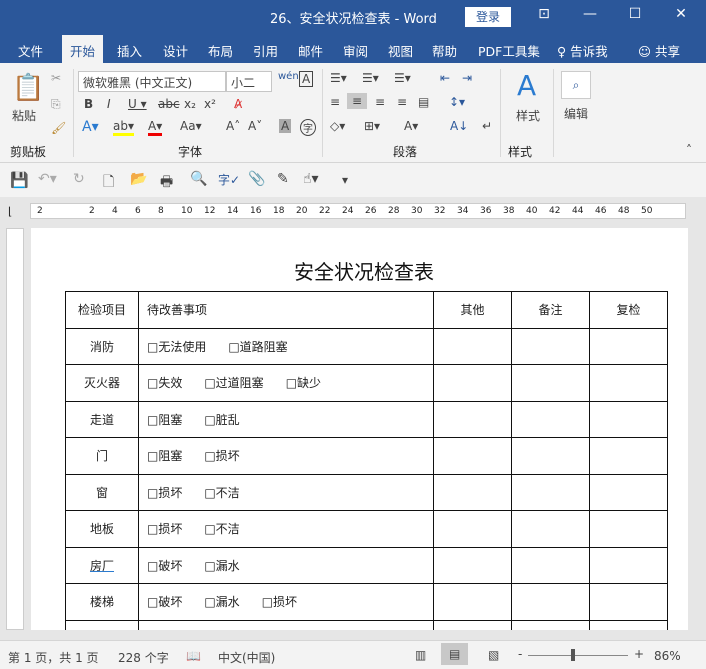 The width and height of the screenshot is (706, 669). I want to click on tab-references: 引用, so click(265, 50).